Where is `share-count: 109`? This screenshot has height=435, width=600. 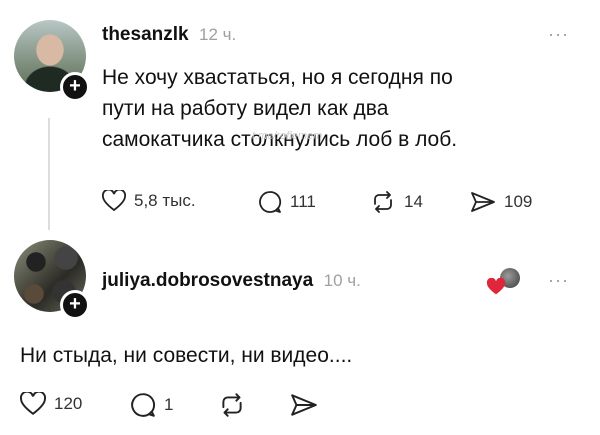 share-count: 109 is located at coordinates (518, 201).